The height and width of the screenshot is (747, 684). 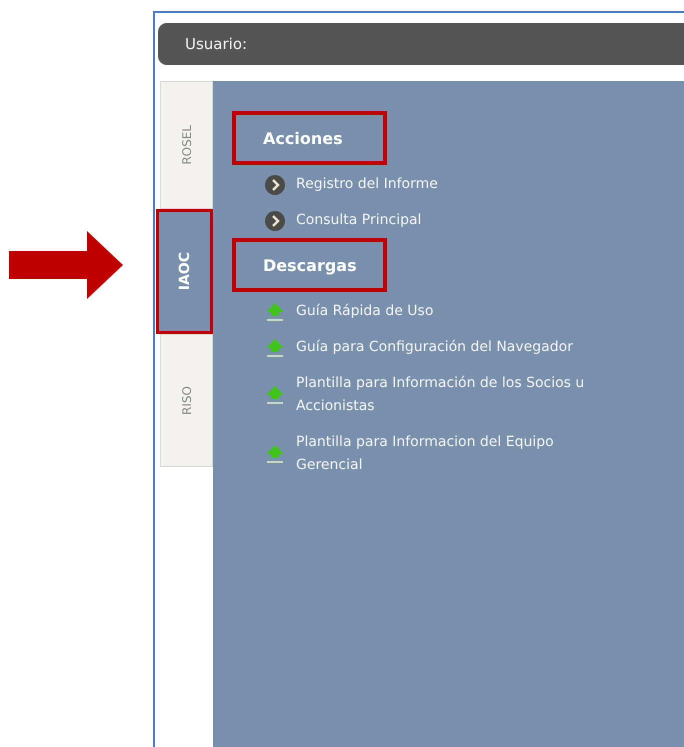 I want to click on user-label: Usuario:, so click(x=216, y=44).